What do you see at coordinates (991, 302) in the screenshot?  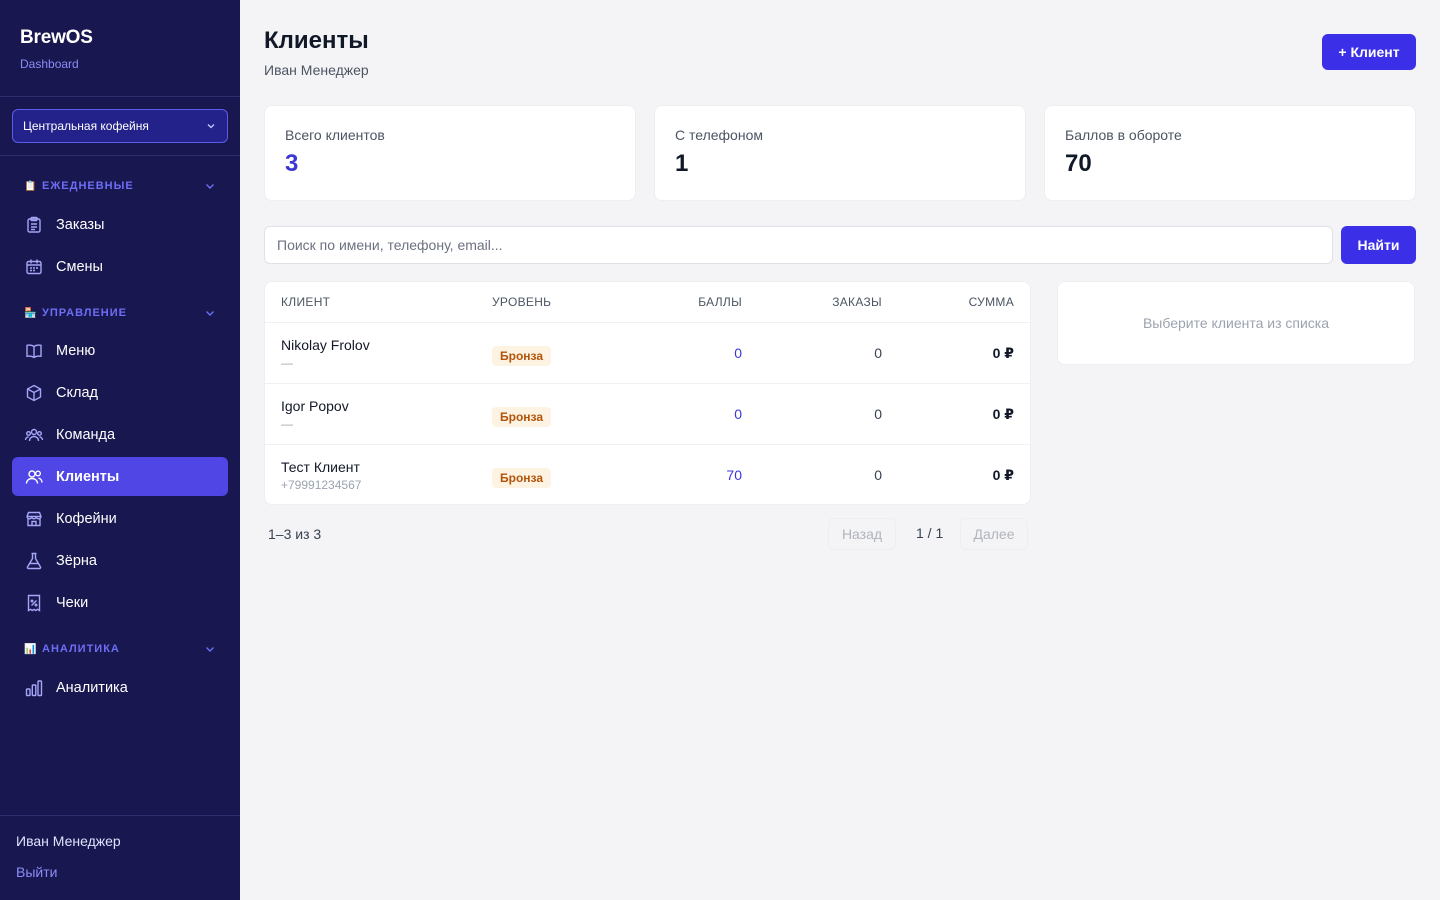 I see `column-header-sum: СУММА` at bounding box center [991, 302].